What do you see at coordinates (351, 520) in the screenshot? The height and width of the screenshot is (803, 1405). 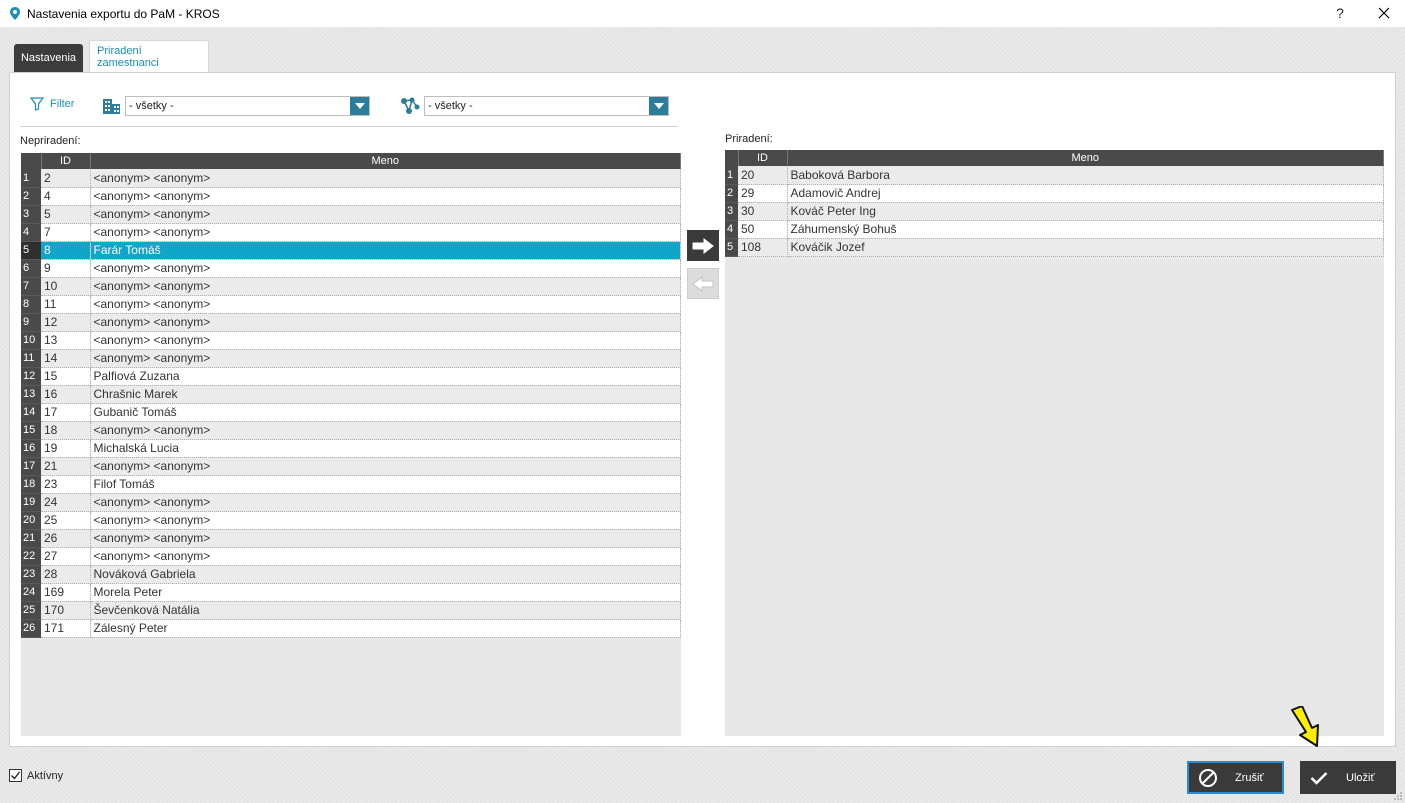 I see `table-row: 20 25 <anonym> <anonym>` at bounding box center [351, 520].